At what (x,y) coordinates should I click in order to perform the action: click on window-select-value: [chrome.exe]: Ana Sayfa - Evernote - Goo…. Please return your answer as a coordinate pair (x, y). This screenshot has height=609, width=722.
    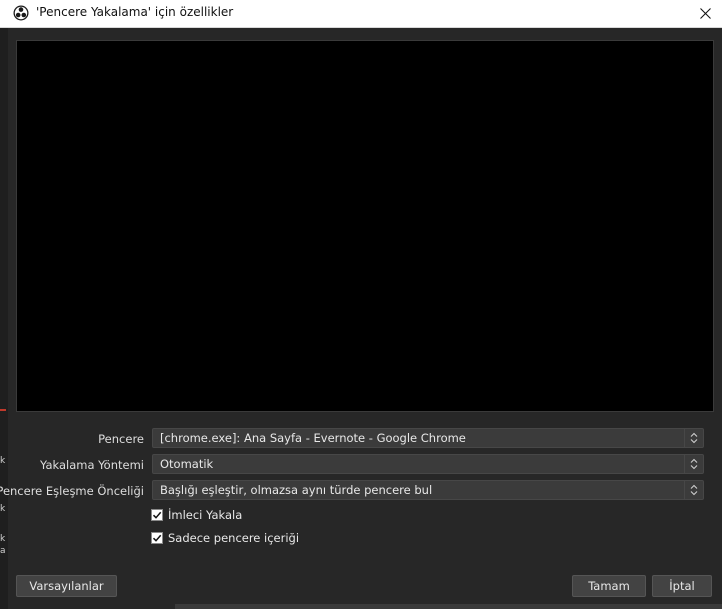
    Looking at the image, I should click on (313, 438).